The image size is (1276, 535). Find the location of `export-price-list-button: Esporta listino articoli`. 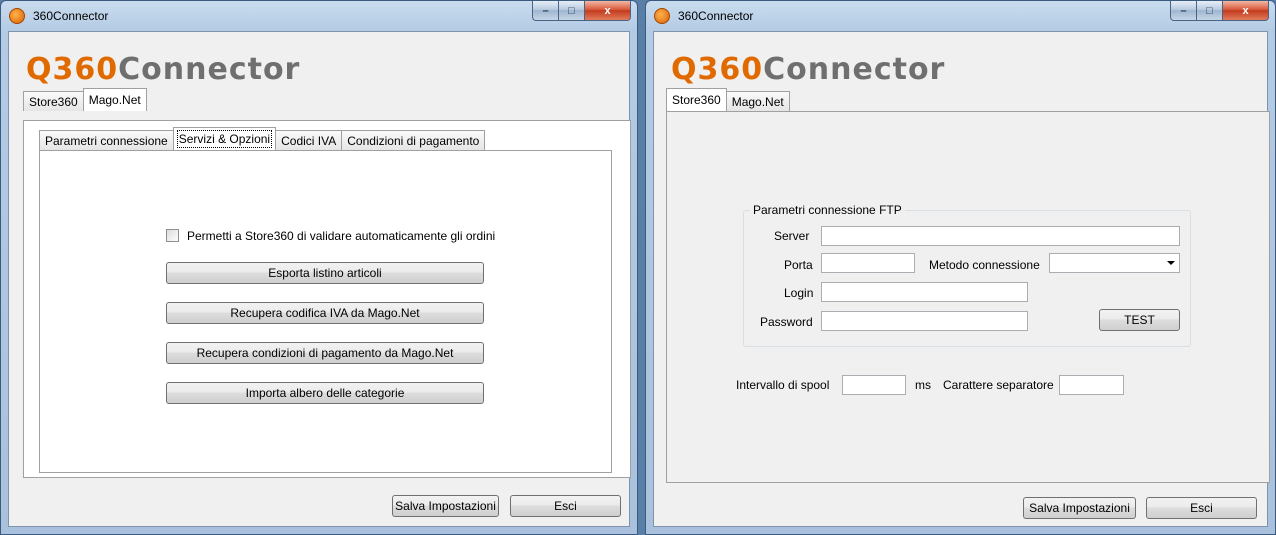

export-price-list-button: Esporta listino articoli is located at coordinates (325, 273).